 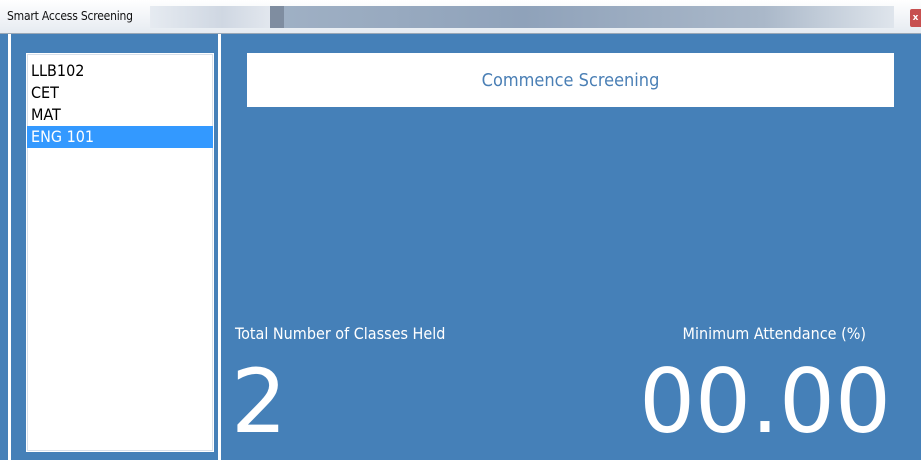 What do you see at coordinates (259, 401) in the screenshot?
I see `classes-held-value: 2` at bounding box center [259, 401].